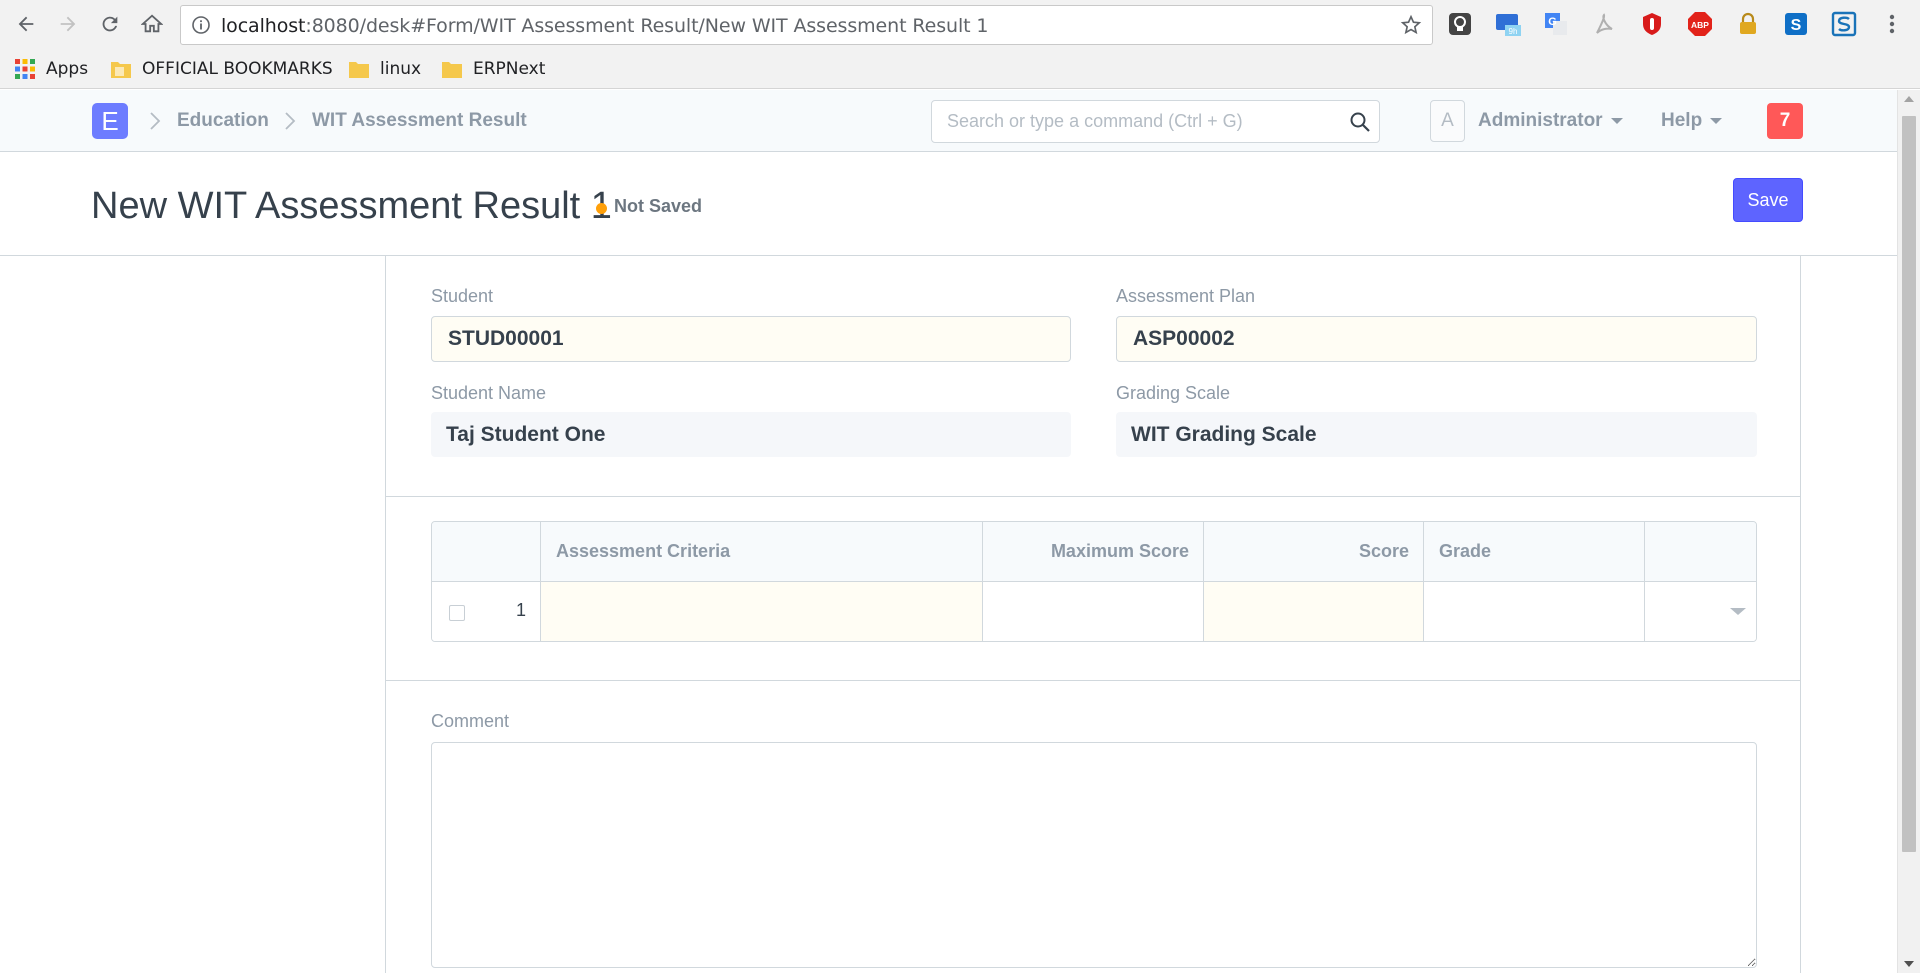 The image size is (1920, 973). Describe the element at coordinates (121, 70) in the screenshot. I see `folder-icon` at that location.